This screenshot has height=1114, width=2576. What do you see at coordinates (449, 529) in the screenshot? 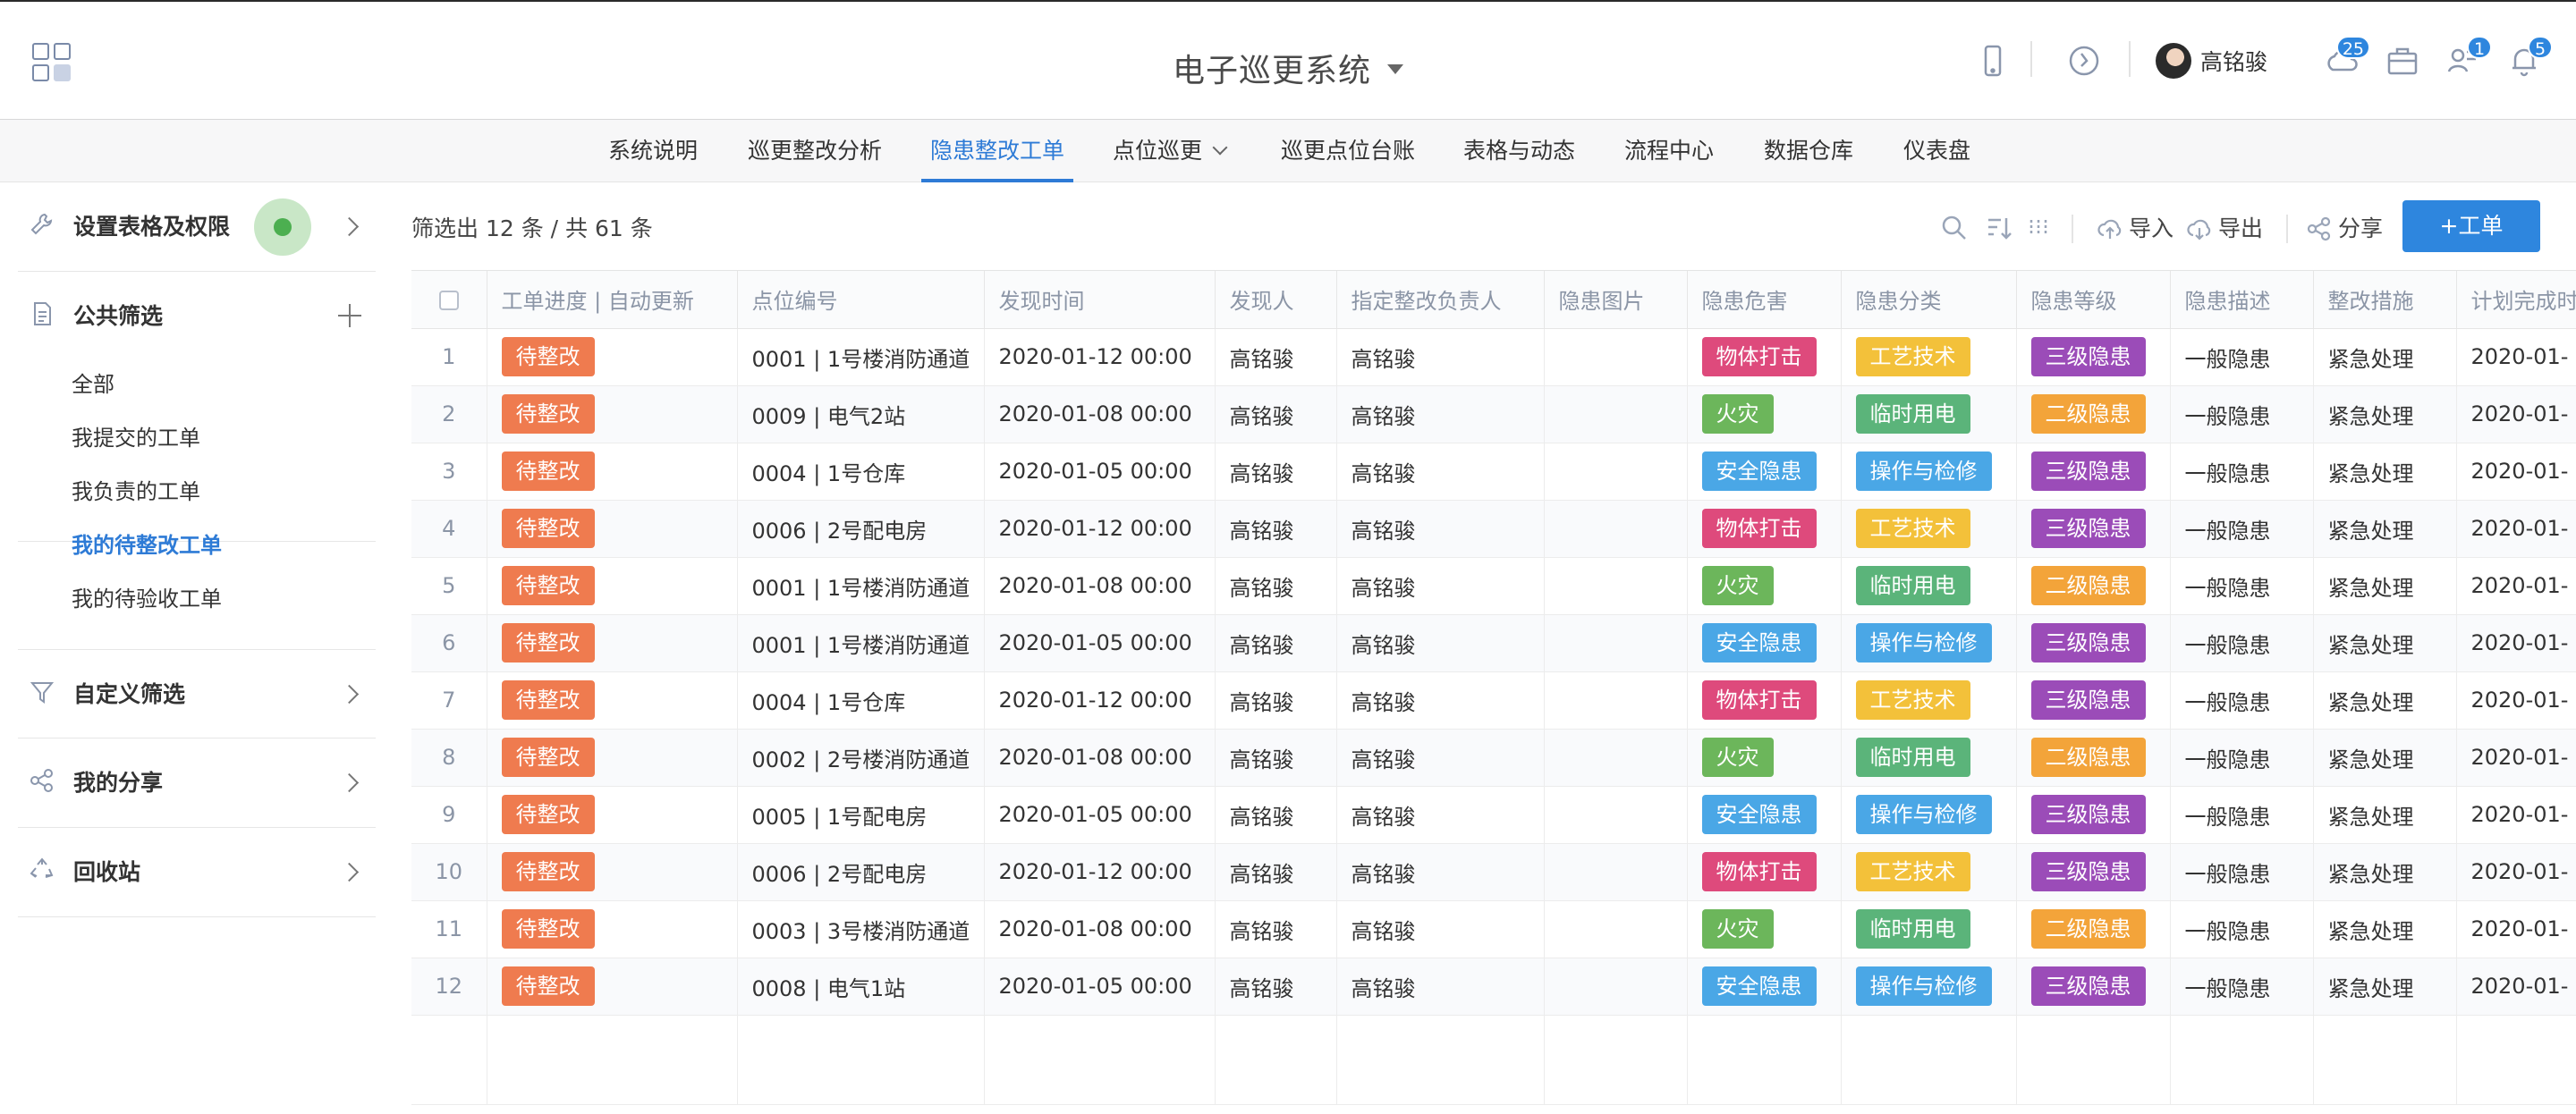
I see `row-index: 4` at bounding box center [449, 529].